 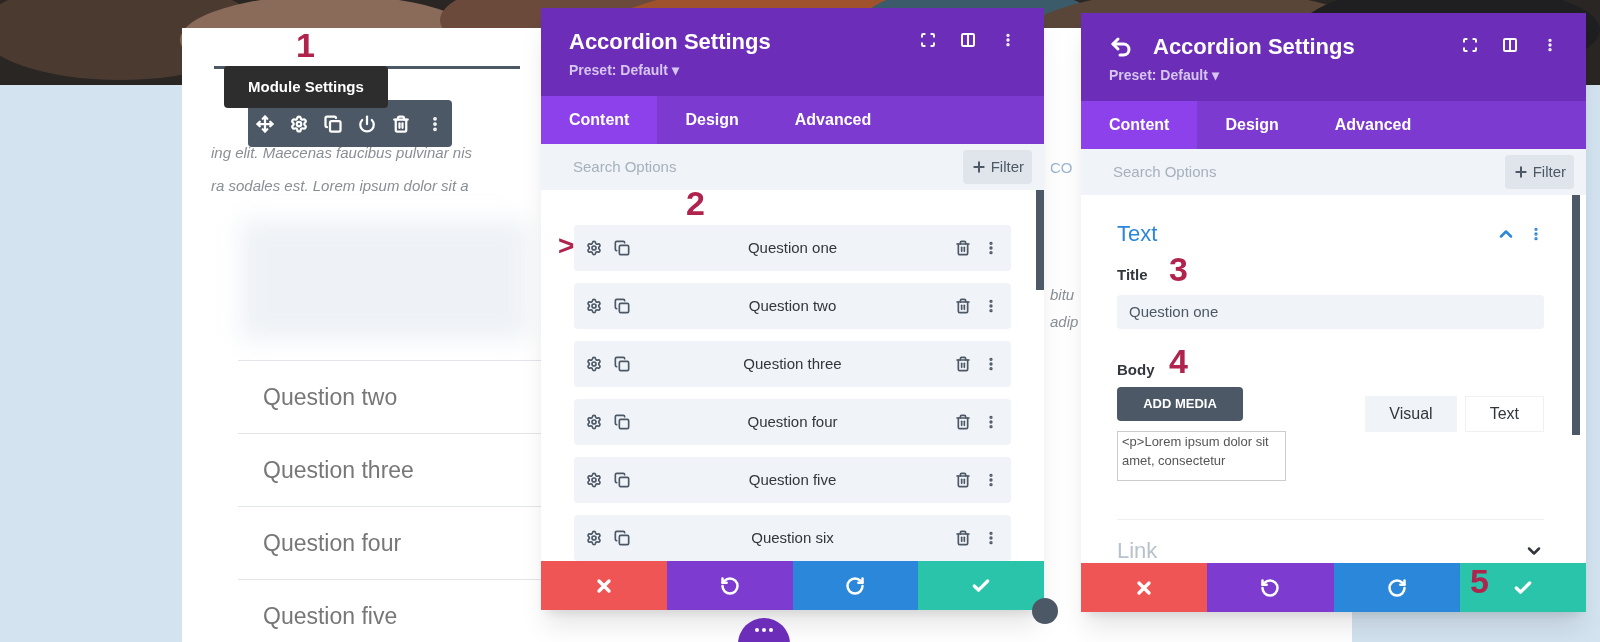 What do you see at coordinates (1136, 369) in the screenshot?
I see `field-label: Body` at bounding box center [1136, 369].